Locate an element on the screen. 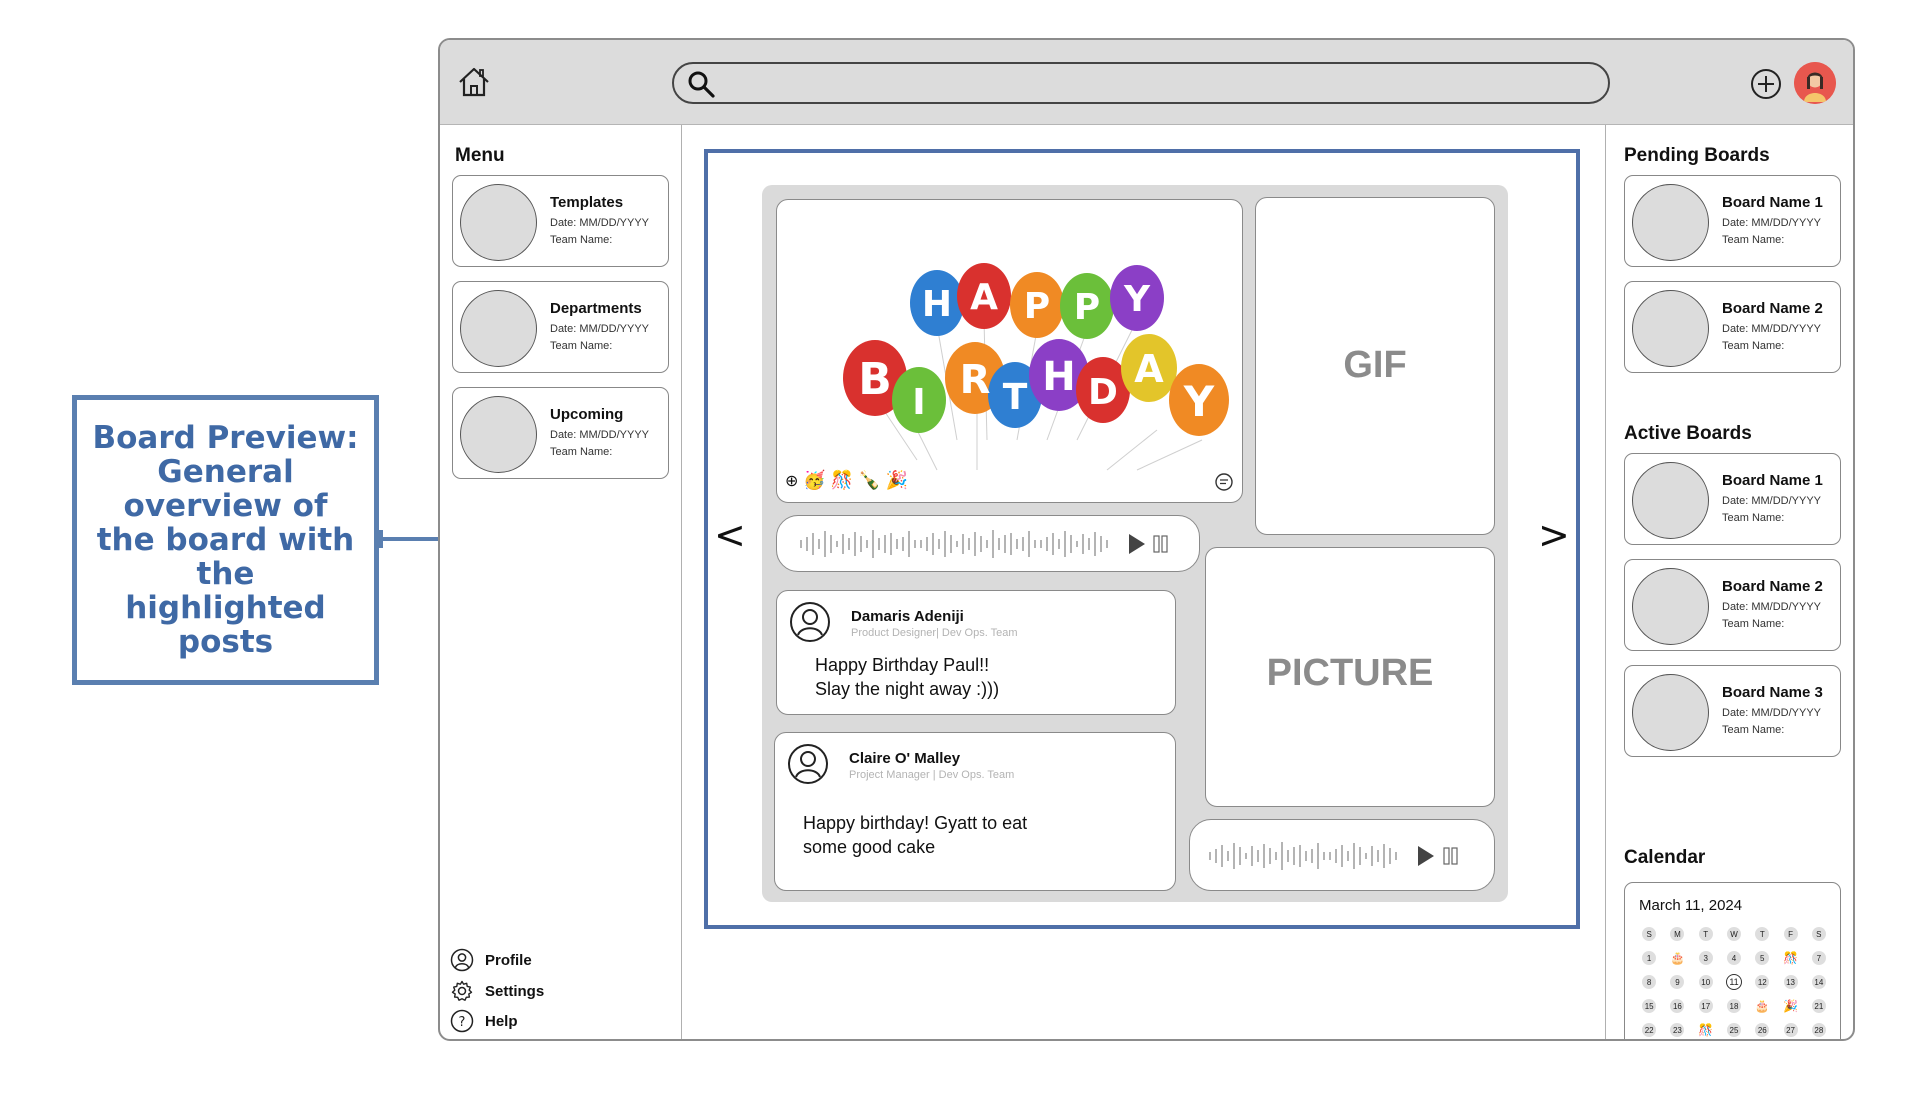  calendar-day: 18 is located at coordinates (1733, 1006).